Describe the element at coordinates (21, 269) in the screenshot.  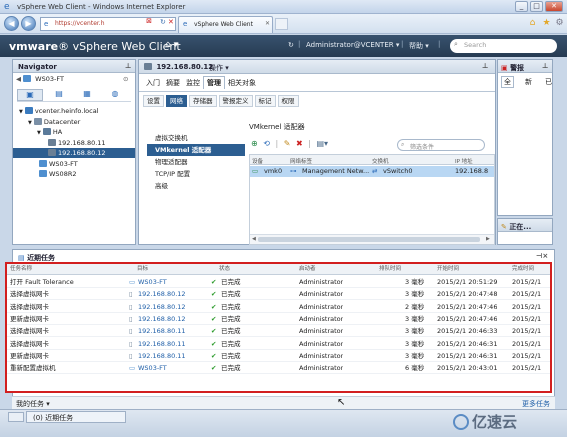
I see `task-col-header: 任务名称` at that location.